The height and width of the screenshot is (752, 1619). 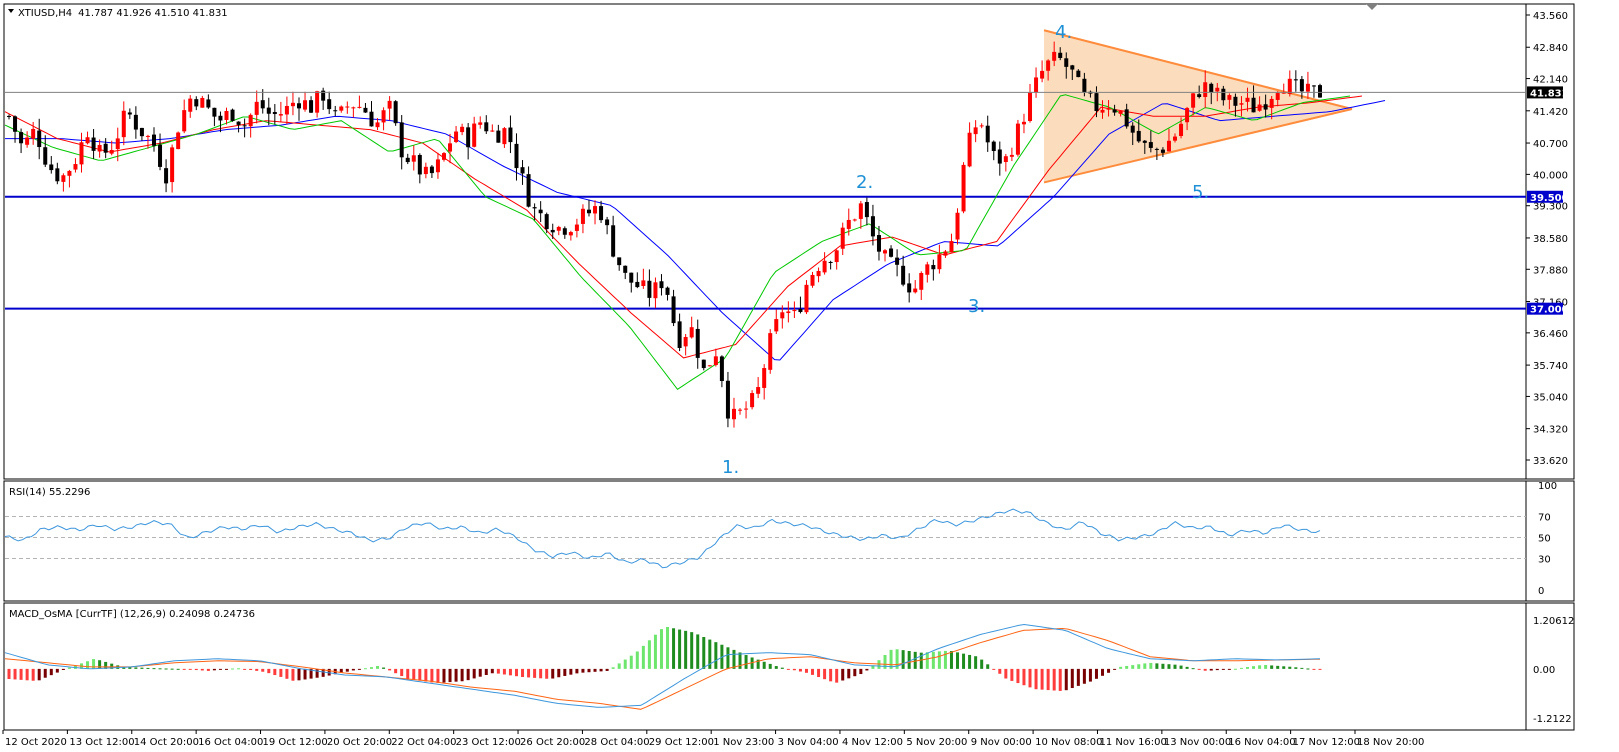 What do you see at coordinates (552, 742) in the screenshot?
I see `time-tick-label: 26 Oct 20:00` at bounding box center [552, 742].